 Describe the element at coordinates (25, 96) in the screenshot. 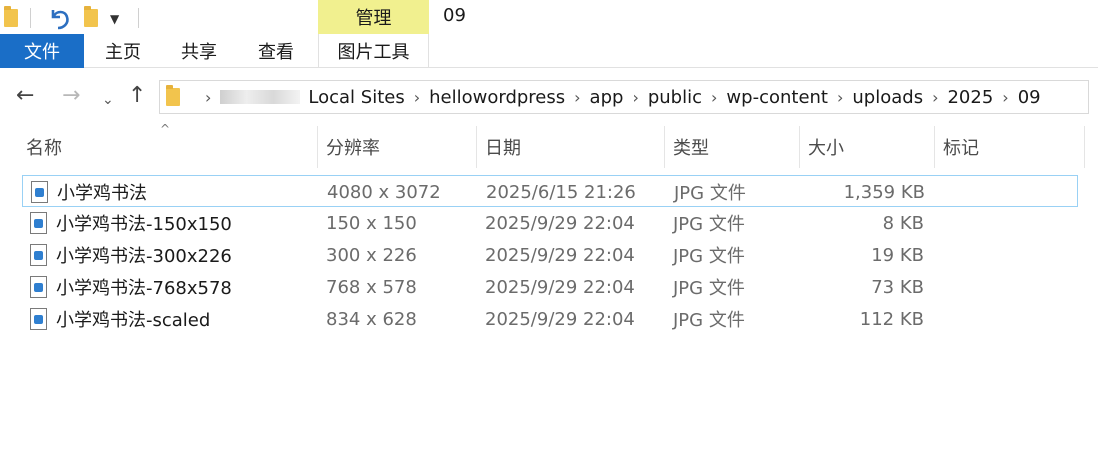

I see `back-arrow-icon: ←` at that location.